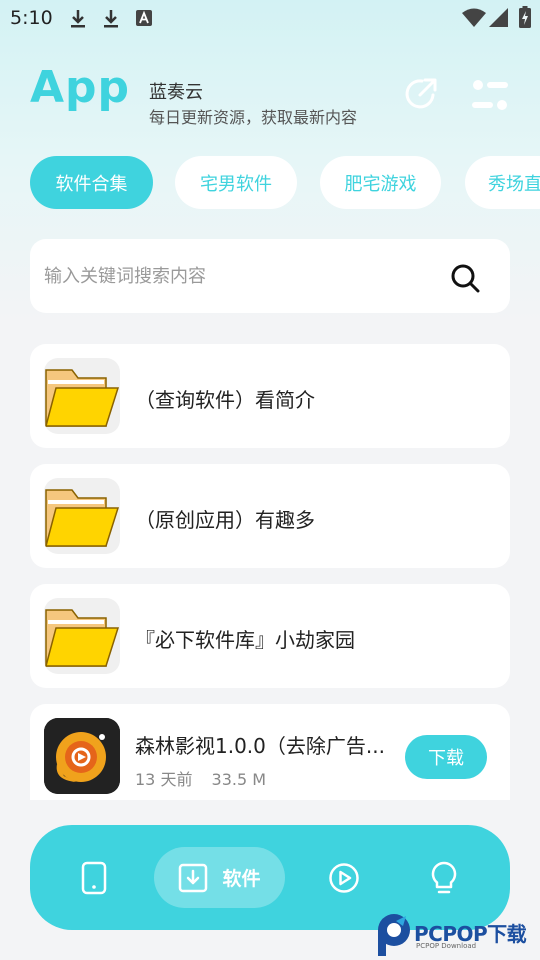 The width and height of the screenshot is (540, 960). What do you see at coordinates (446, 757) in the screenshot?
I see `download-button: 下载` at bounding box center [446, 757].